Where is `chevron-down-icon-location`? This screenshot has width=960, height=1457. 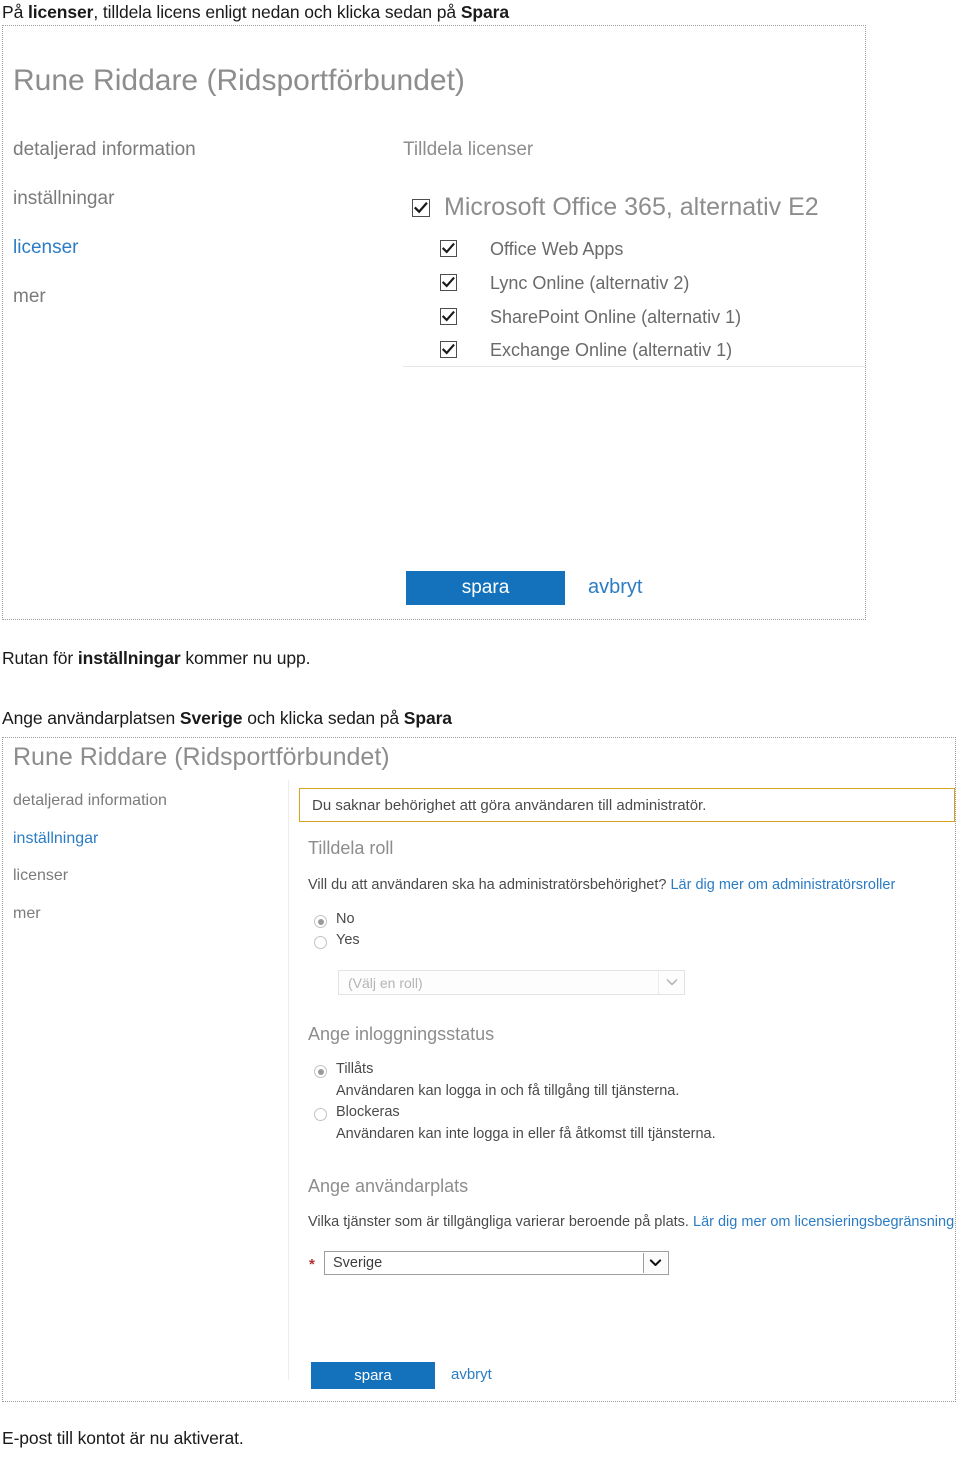 chevron-down-icon-location is located at coordinates (655, 1263).